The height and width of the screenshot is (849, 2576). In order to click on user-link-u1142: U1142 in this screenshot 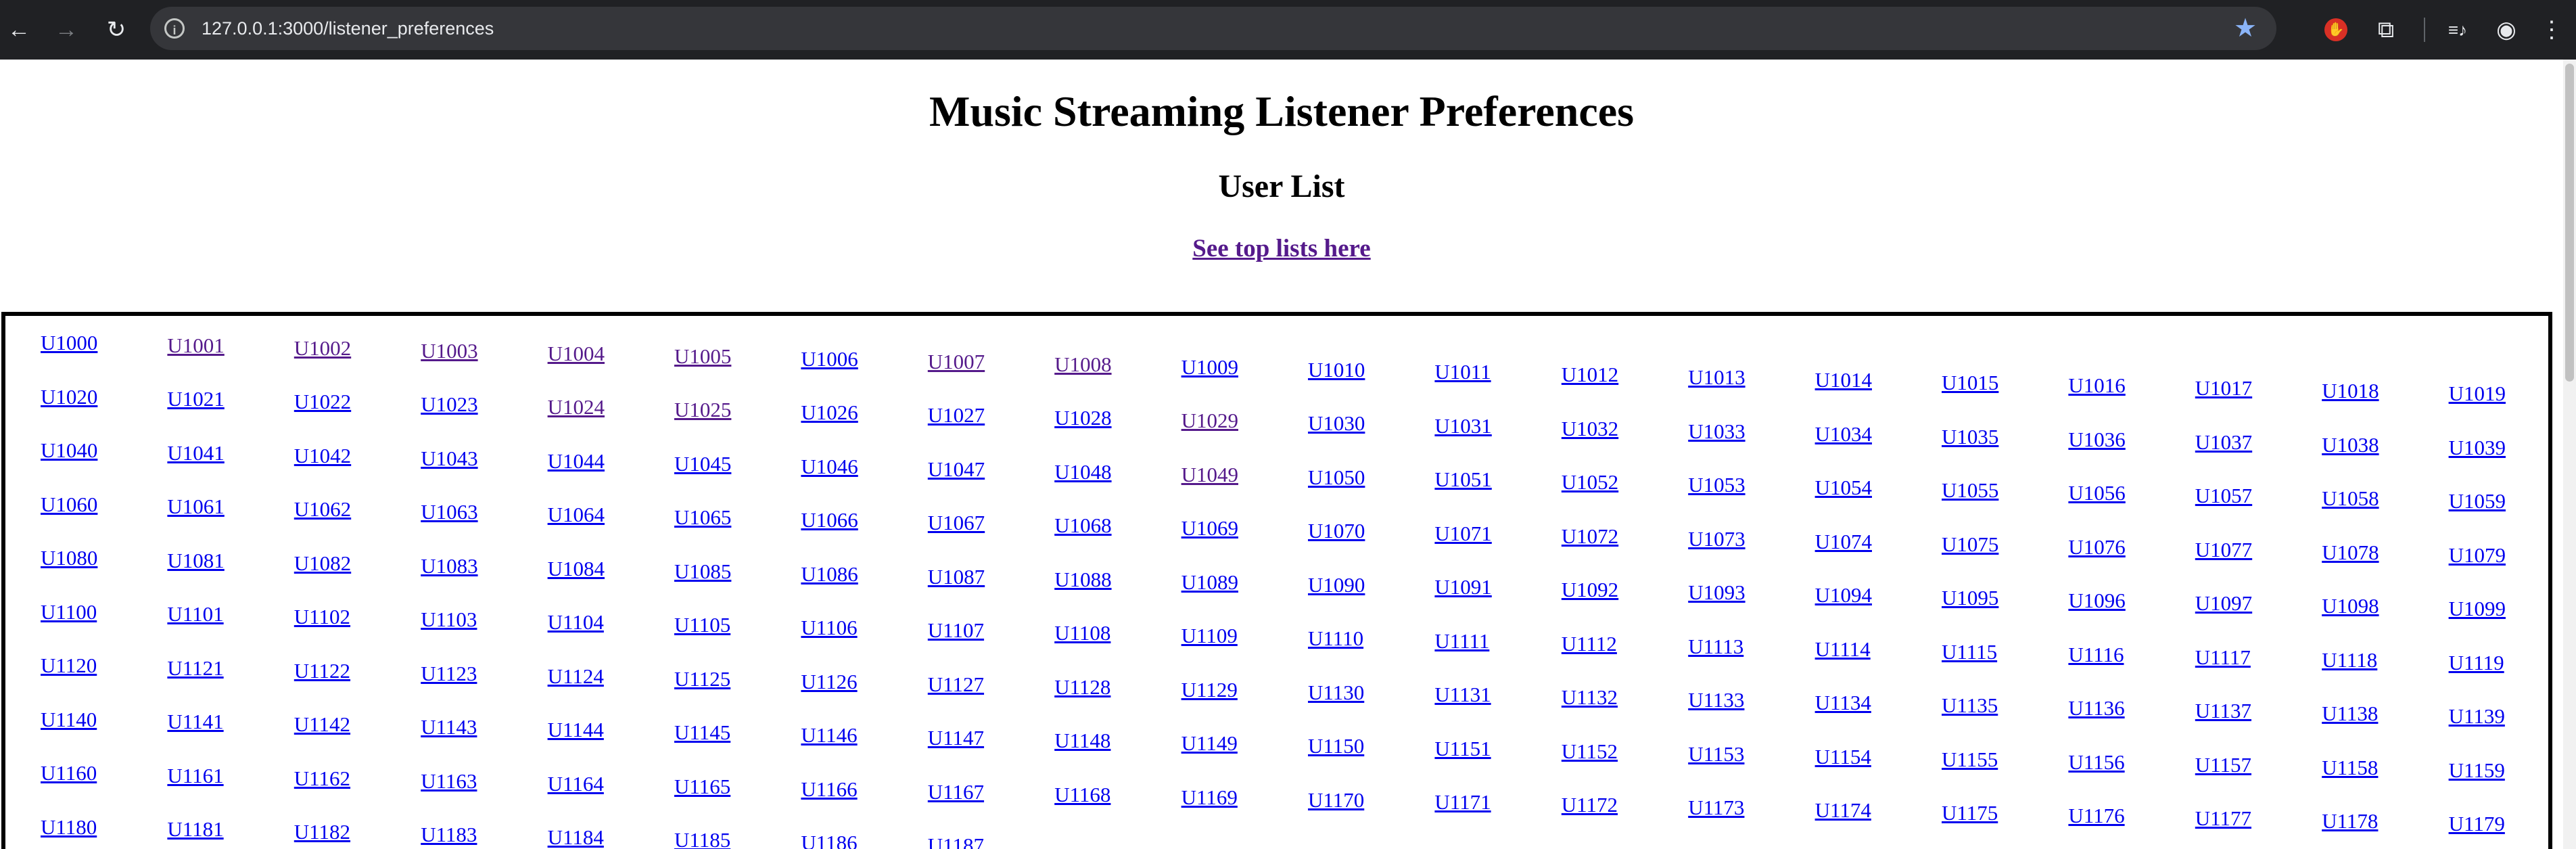, I will do `click(322, 725)`.